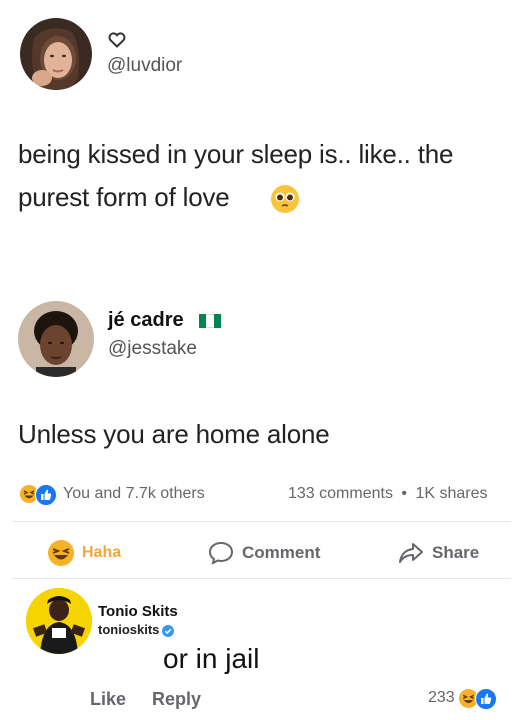  I want to click on comment-author-handle-row: tonioskits, so click(136, 629).